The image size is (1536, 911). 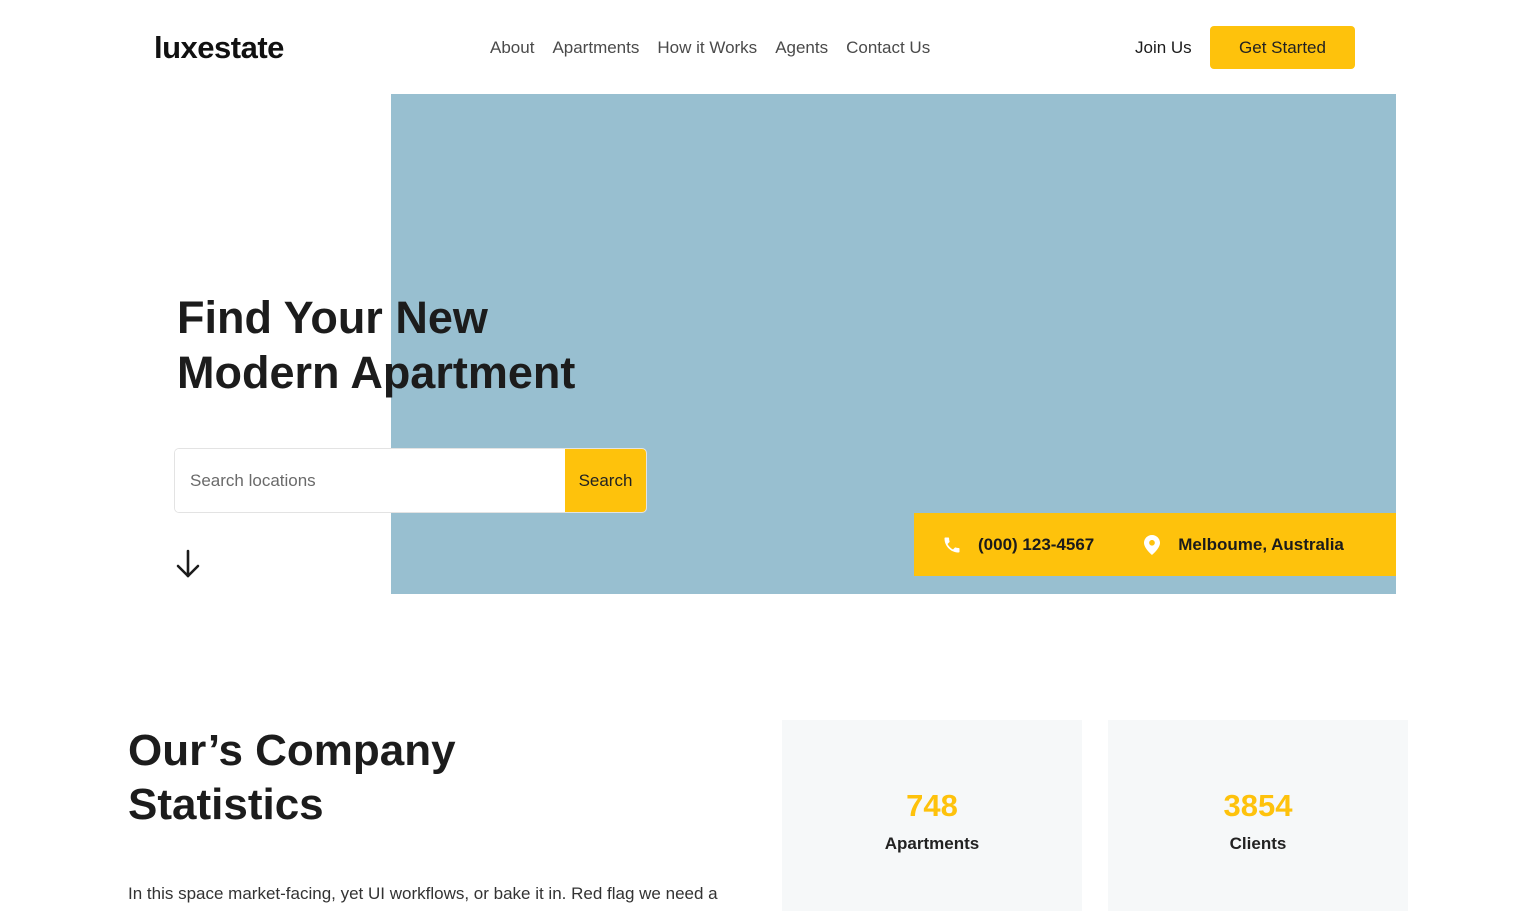 What do you see at coordinates (1258, 805) in the screenshot?
I see `stat-value: 3854` at bounding box center [1258, 805].